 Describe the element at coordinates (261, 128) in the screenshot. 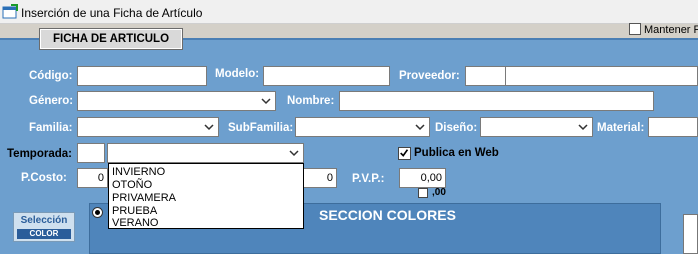

I see `subfamilia-label: SubFamilia:` at that location.